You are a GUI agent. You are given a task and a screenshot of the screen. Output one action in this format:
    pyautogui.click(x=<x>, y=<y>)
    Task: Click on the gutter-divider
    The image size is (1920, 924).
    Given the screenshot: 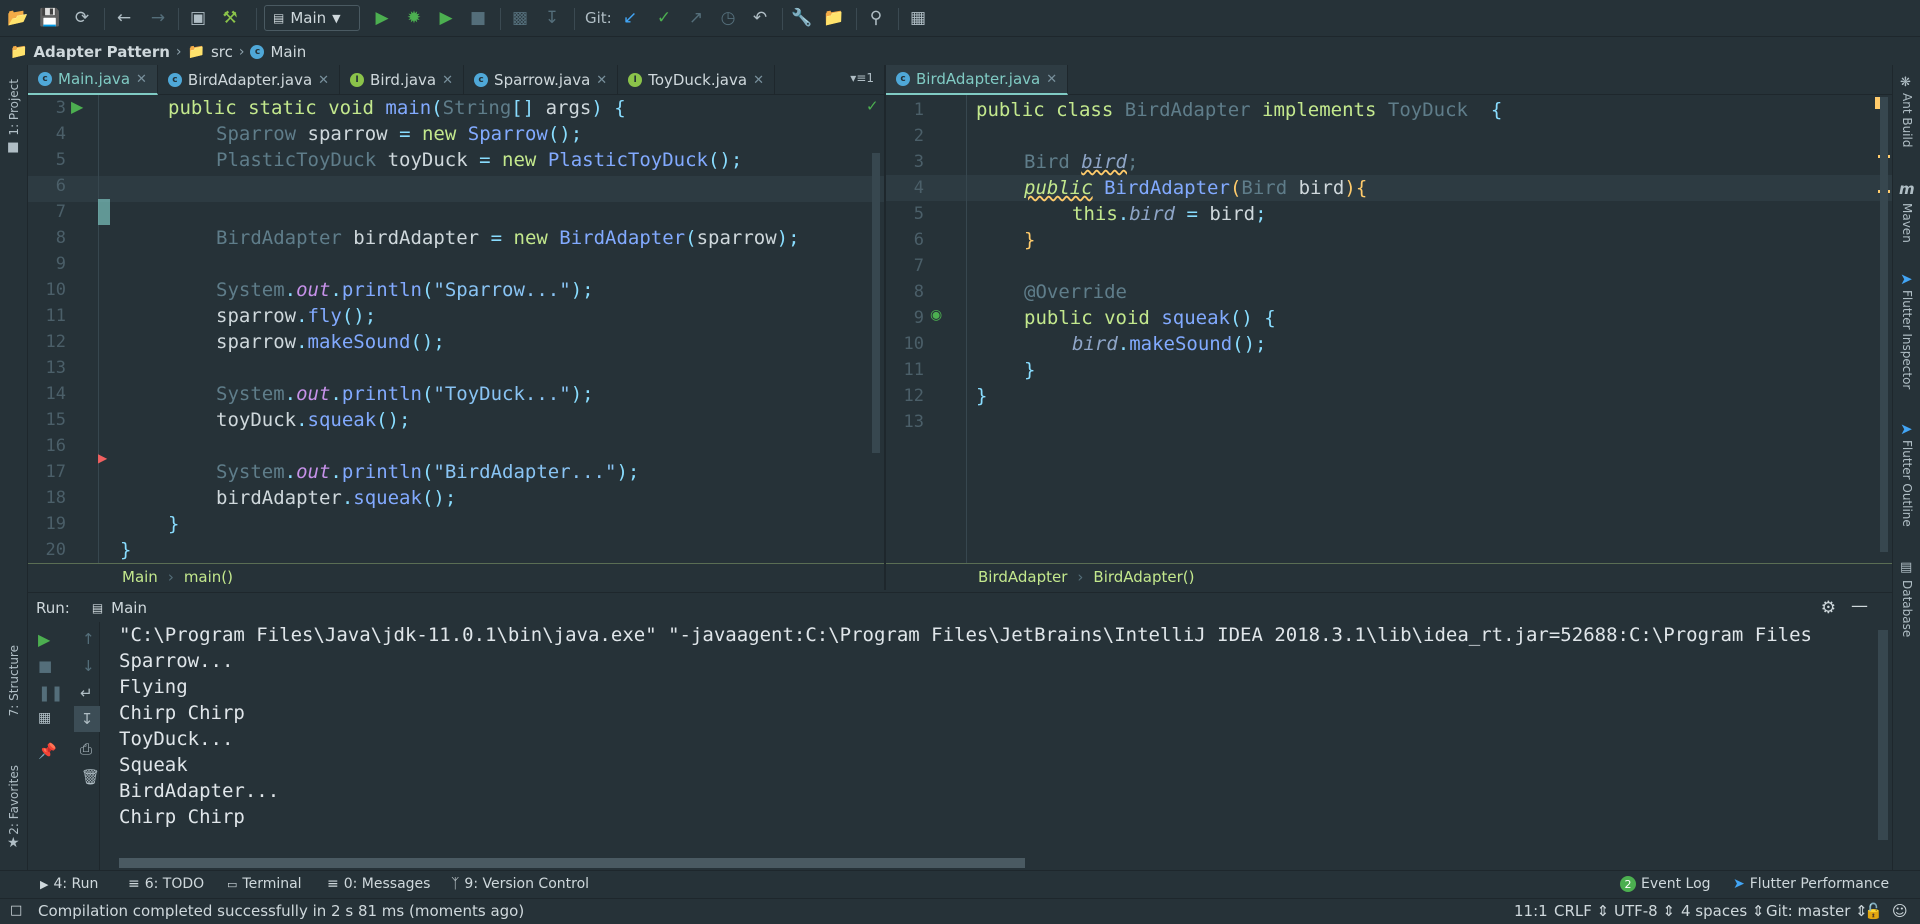 What is the action you would take?
    pyautogui.click(x=966, y=329)
    